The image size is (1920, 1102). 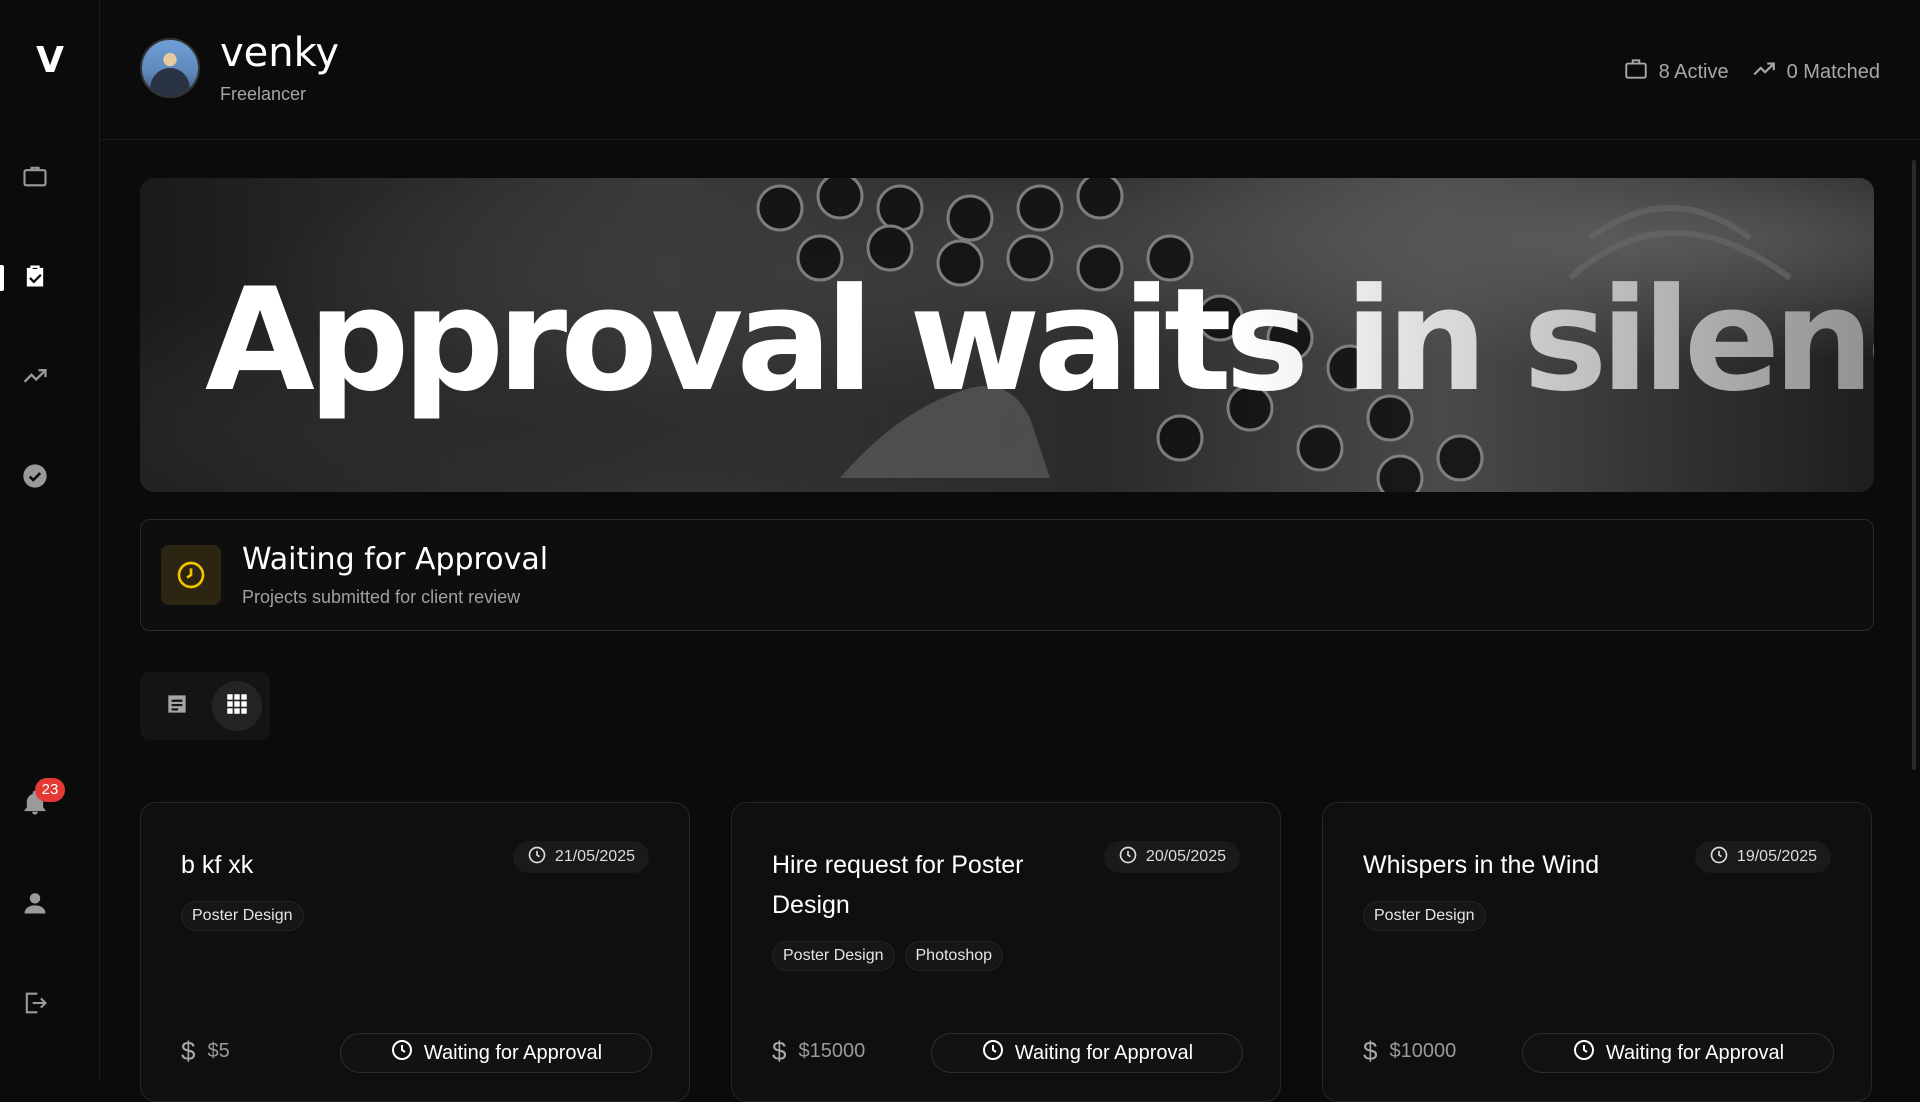 I want to click on tag: Photoshop, so click(x=954, y=956).